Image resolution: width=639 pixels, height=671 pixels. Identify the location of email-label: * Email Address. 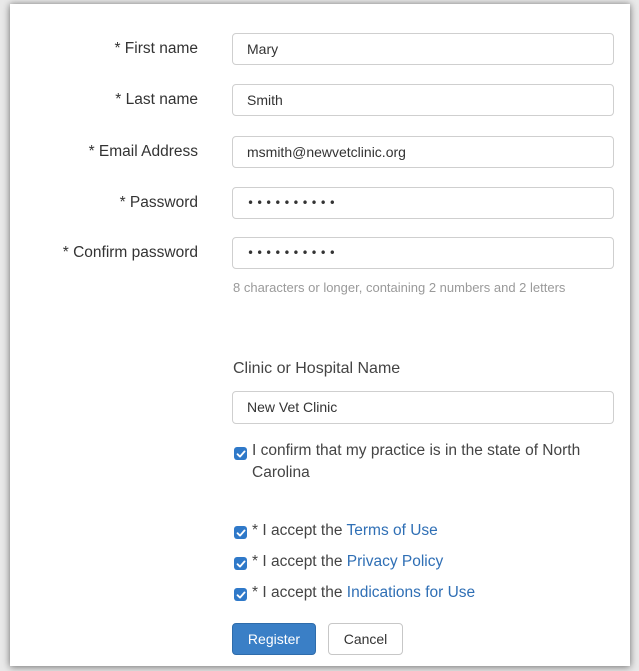
(143, 151).